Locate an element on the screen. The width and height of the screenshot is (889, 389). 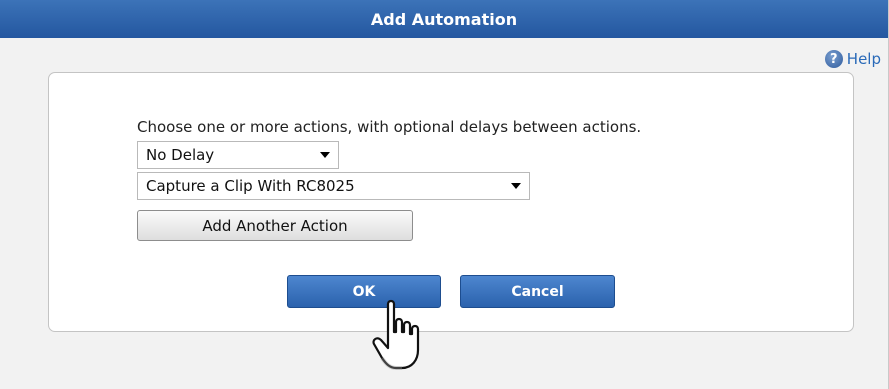
action-select-value: Capture a Clip With RC8025 is located at coordinates (250, 186).